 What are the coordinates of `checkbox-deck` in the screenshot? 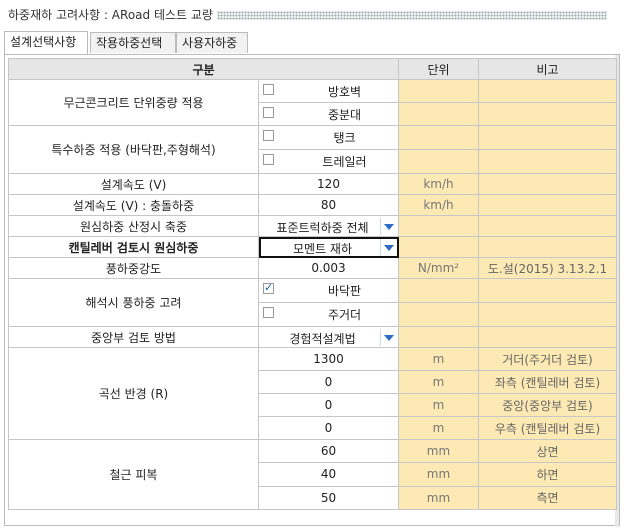 It's located at (268, 287).